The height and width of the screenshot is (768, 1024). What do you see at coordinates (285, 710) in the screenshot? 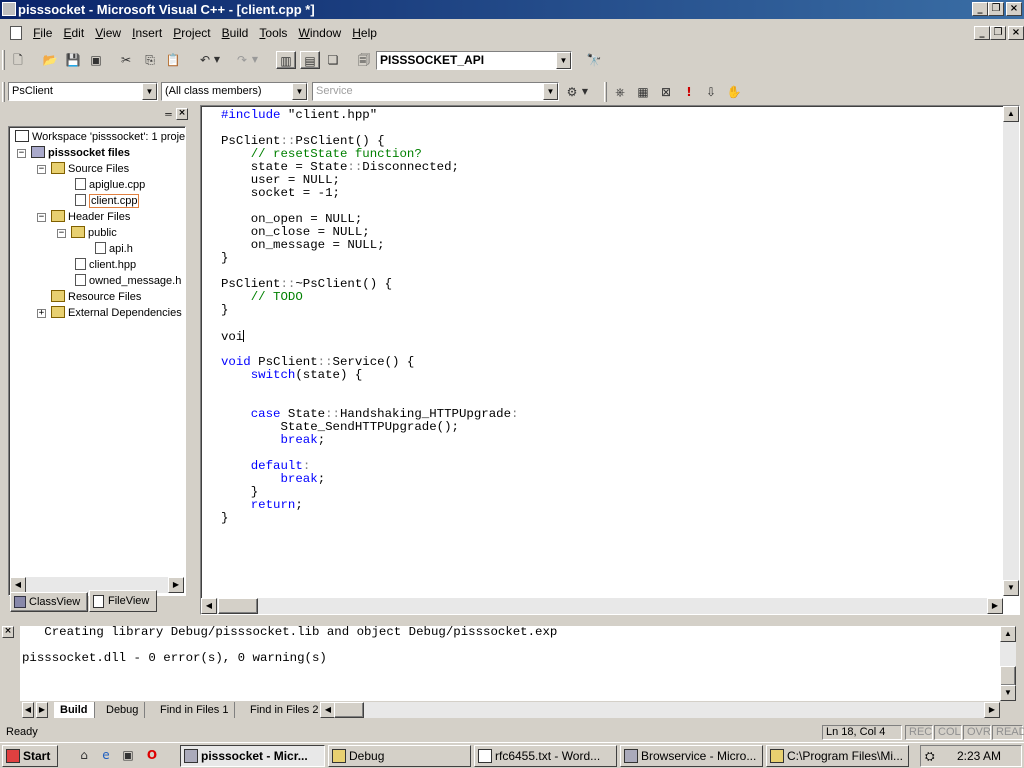
I see `tab-find-in-files-2: Find in Files 2` at bounding box center [285, 710].